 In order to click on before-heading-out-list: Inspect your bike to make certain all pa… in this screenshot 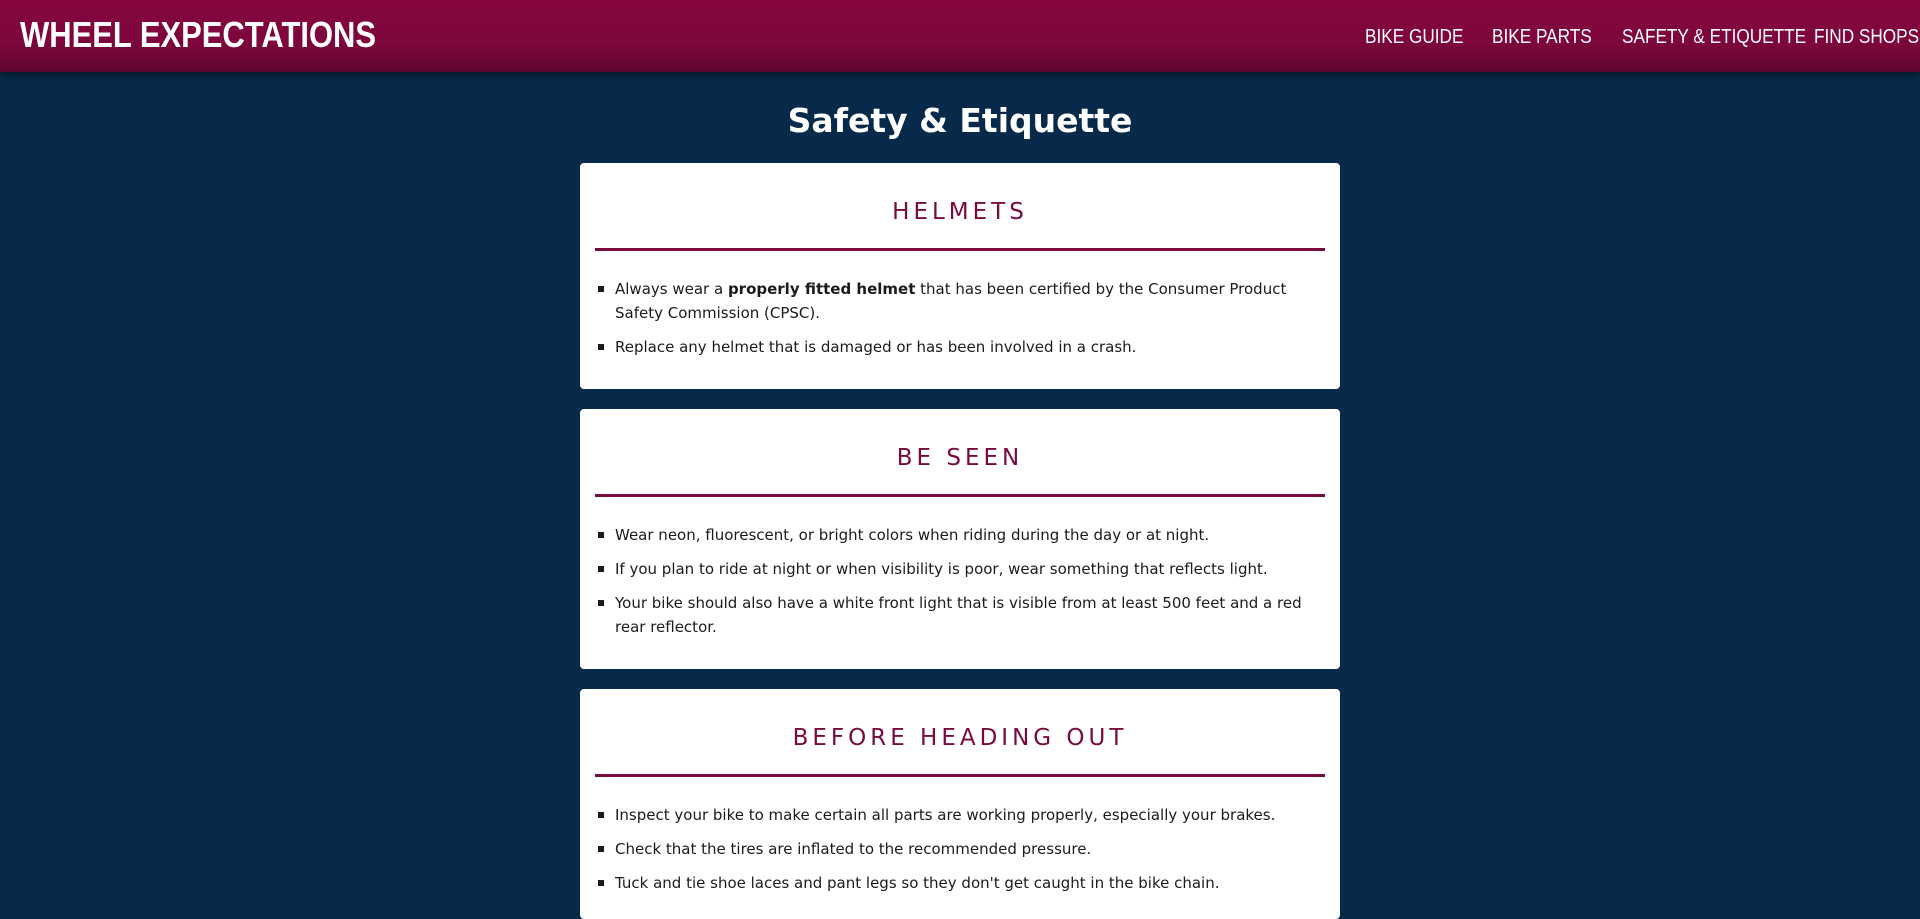, I will do `click(947, 854)`.